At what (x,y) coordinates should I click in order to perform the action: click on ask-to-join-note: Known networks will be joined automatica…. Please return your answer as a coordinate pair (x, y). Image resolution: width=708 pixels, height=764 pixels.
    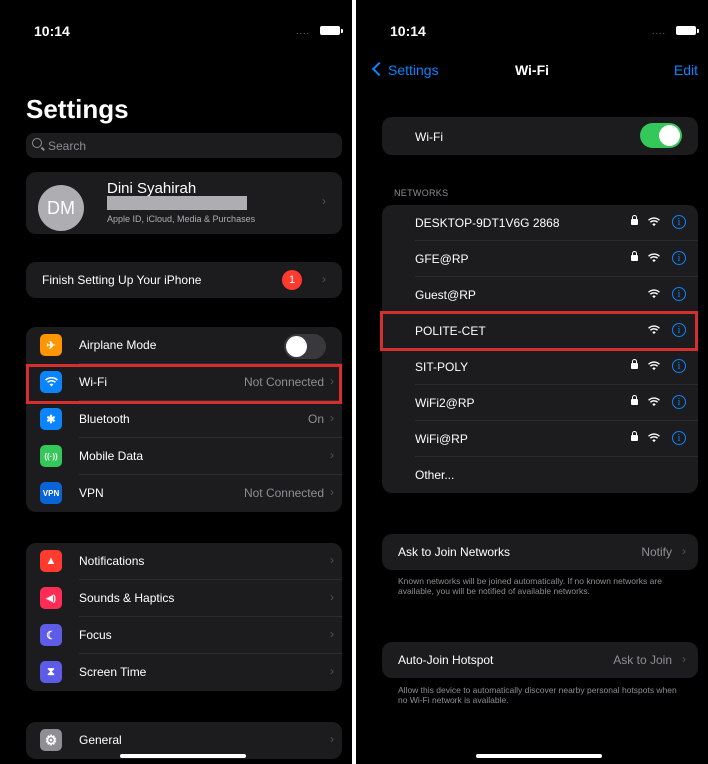
    Looking at the image, I should click on (530, 586).